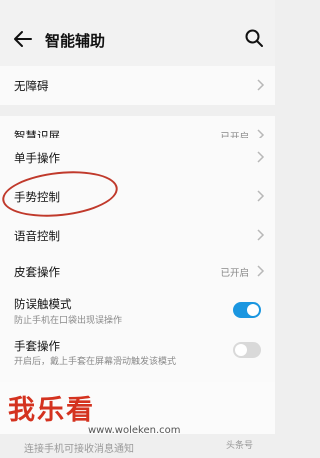  Describe the element at coordinates (137, 157) in the screenshot. I see `setting-row-one-hand: 单手操作` at that location.